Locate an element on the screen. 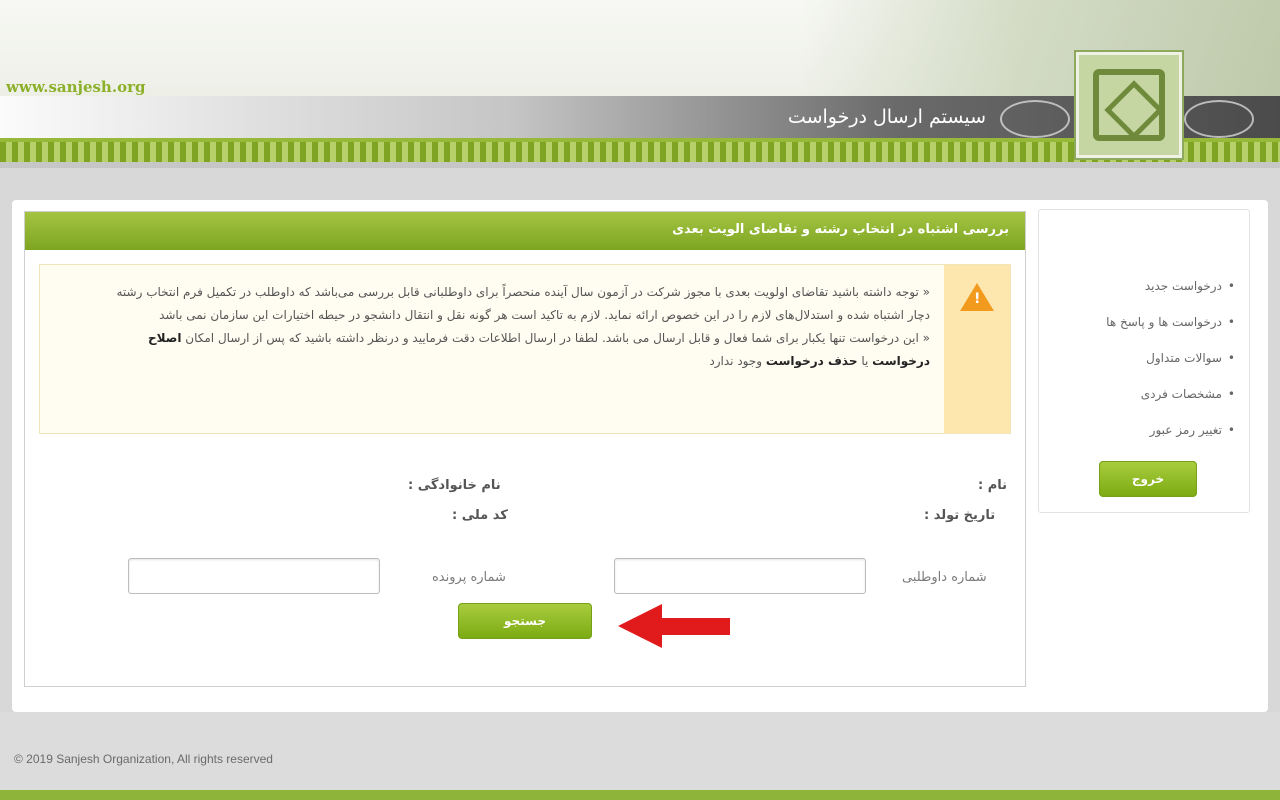 The height and width of the screenshot is (800, 1280). national-code-label: کد ملی : is located at coordinates (480, 515).